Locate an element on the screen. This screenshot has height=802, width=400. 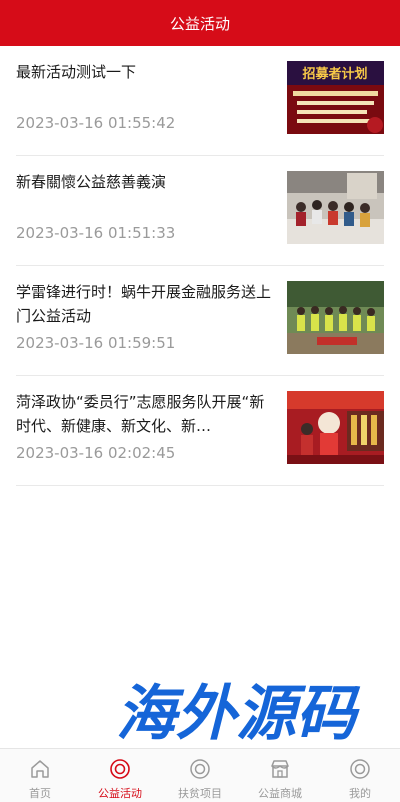
article-item: 最新活动测试一下 2023-03-16 01:55:42 招募者计划 is located at coordinates (200, 101).